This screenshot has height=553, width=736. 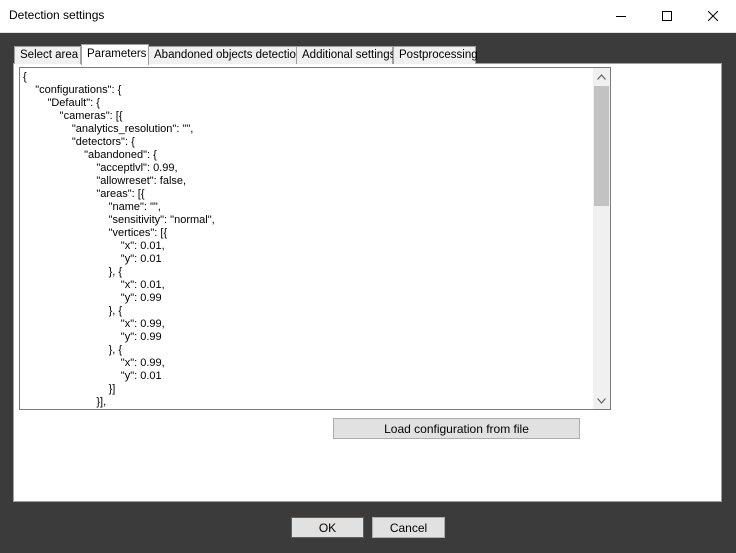 I want to click on scroll-thumb, so click(x=601, y=146).